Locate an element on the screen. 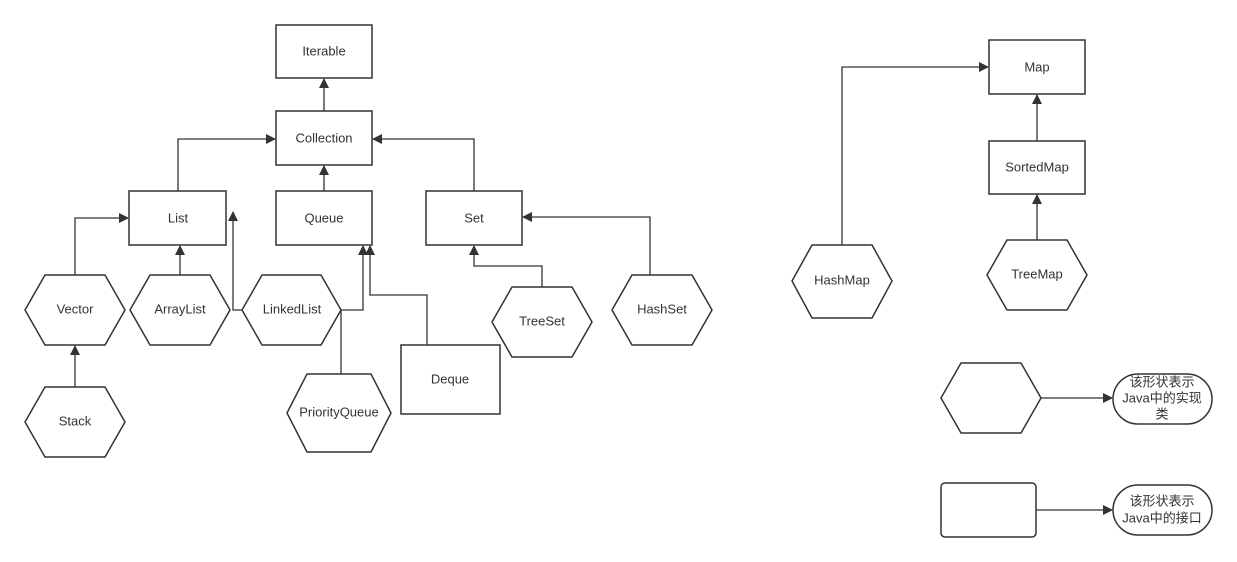  class-vector: Vector is located at coordinates (75, 310).